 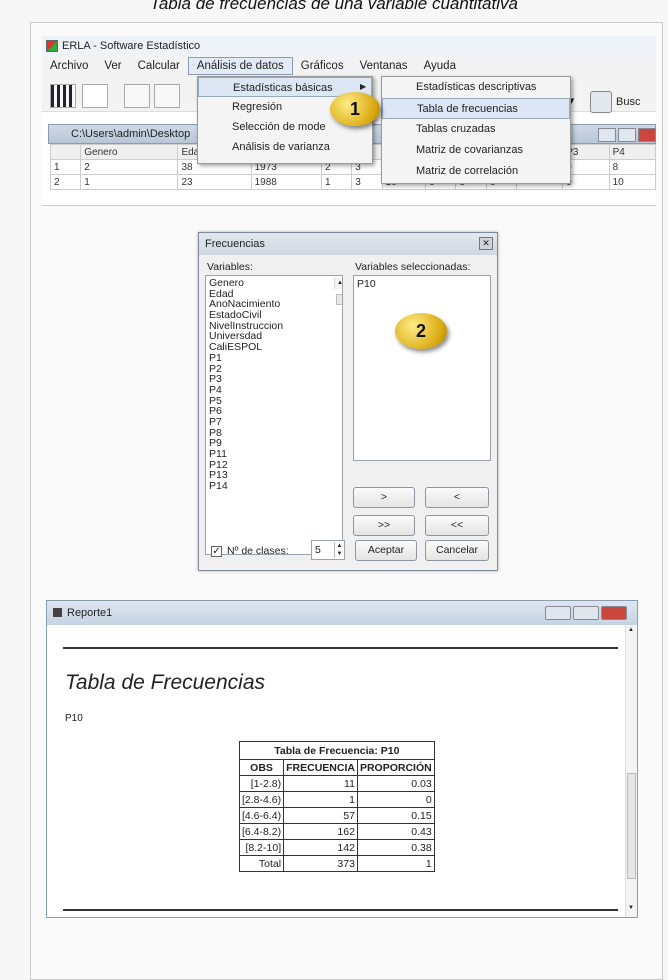 I want to click on variable-list-item: P13, so click(x=274, y=475).